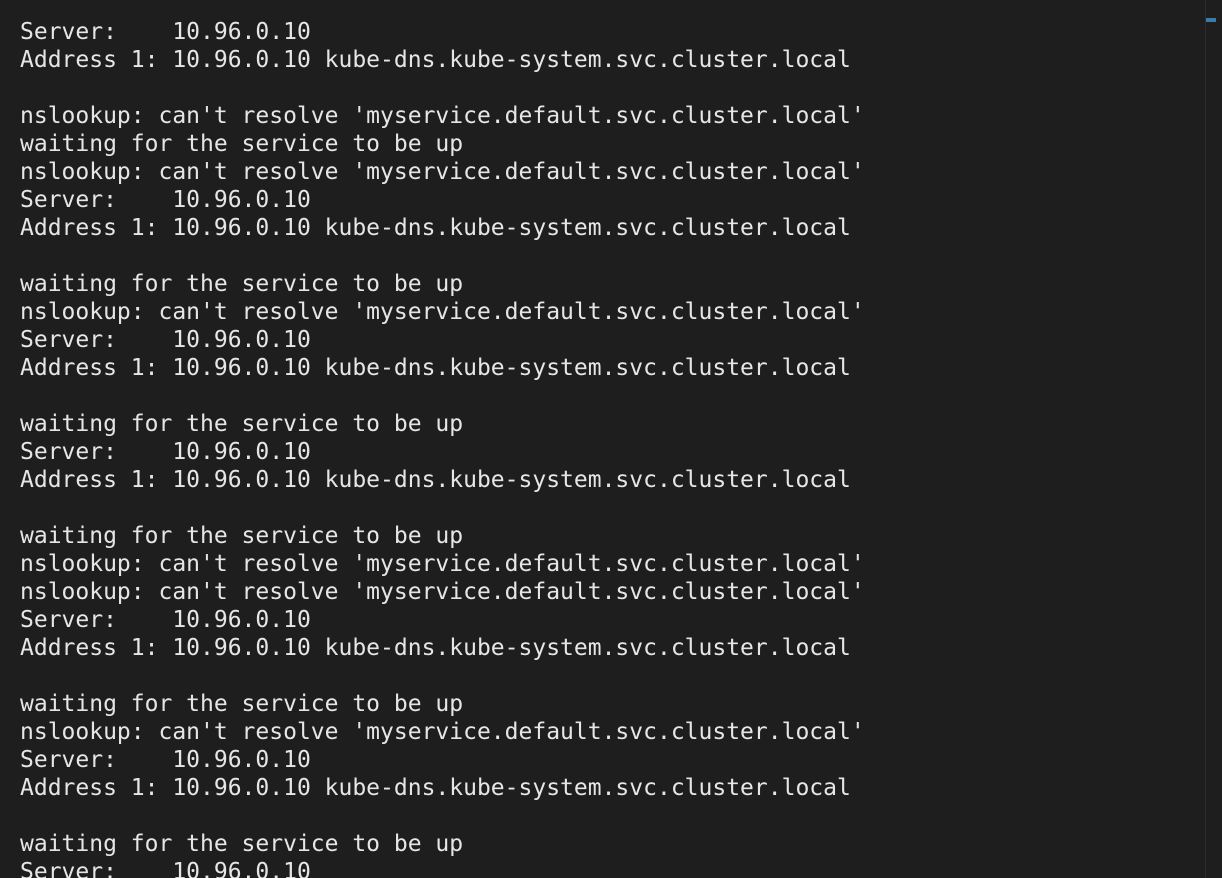 This screenshot has height=878, width=1222. I want to click on scrollbar-thumb, so click(1211, 20).